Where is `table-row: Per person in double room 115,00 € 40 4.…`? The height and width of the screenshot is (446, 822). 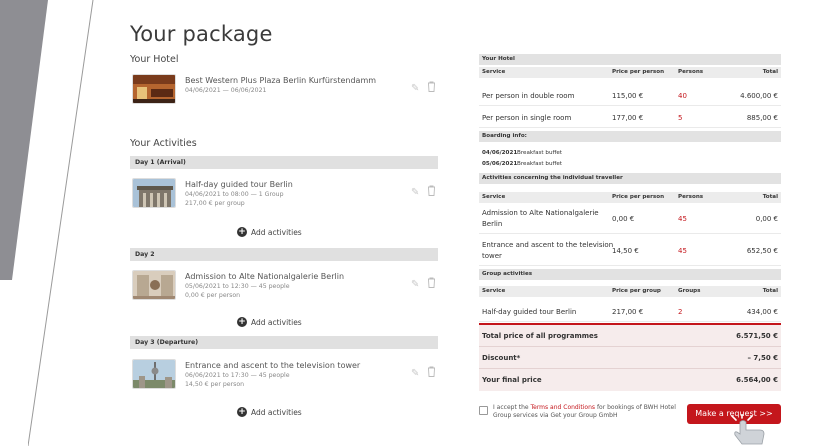
table-row: Per person in double room 115,00 € 40 4.… is located at coordinates (630, 96).